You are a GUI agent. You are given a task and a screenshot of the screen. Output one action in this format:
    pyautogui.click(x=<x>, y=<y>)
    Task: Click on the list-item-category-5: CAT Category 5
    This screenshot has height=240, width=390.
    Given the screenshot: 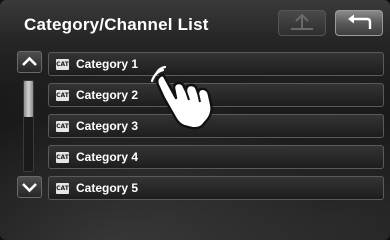 What is the action you would take?
    pyautogui.click(x=216, y=188)
    